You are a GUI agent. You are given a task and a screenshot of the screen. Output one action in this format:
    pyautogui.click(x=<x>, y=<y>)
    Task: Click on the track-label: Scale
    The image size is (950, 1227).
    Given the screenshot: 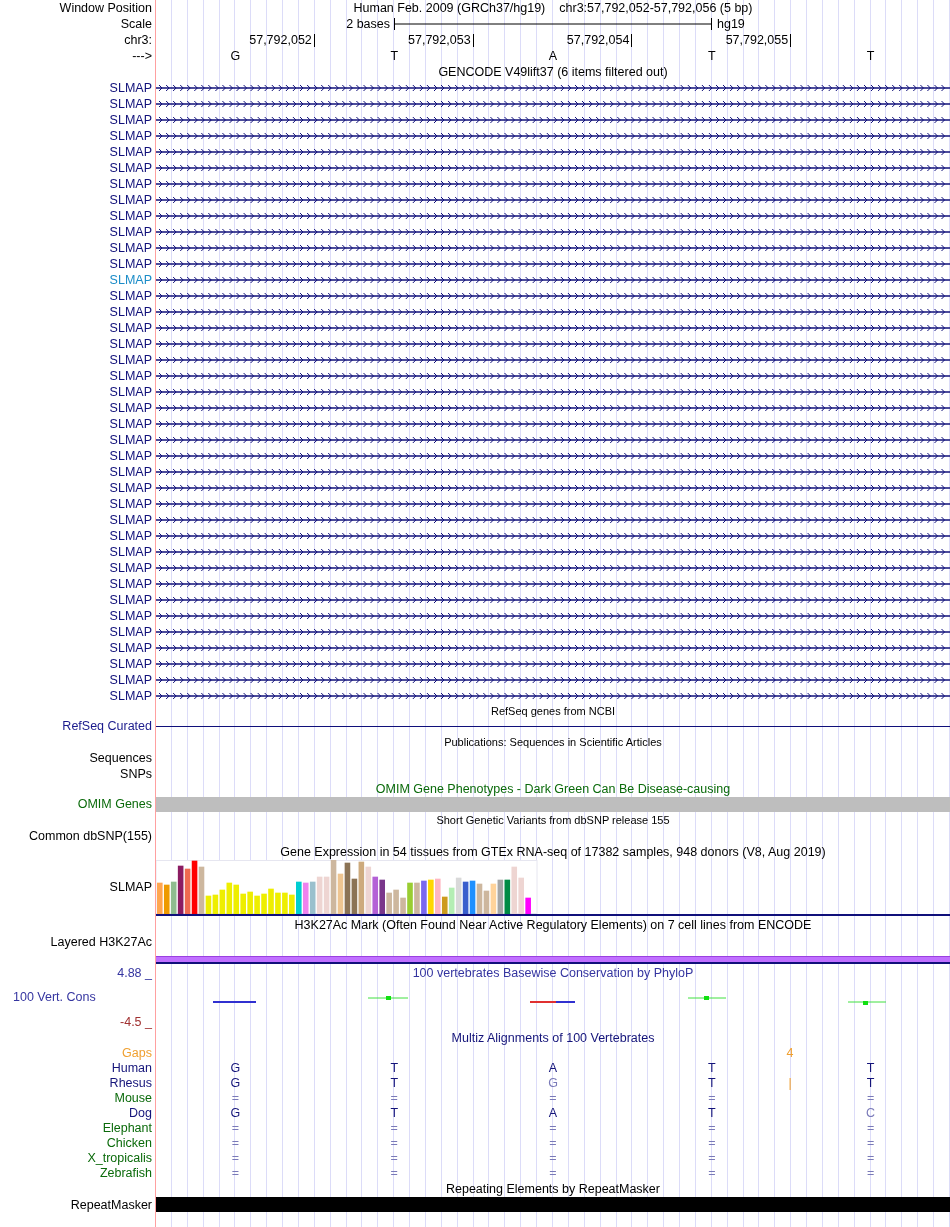 What is the action you would take?
    pyautogui.click(x=136, y=24)
    